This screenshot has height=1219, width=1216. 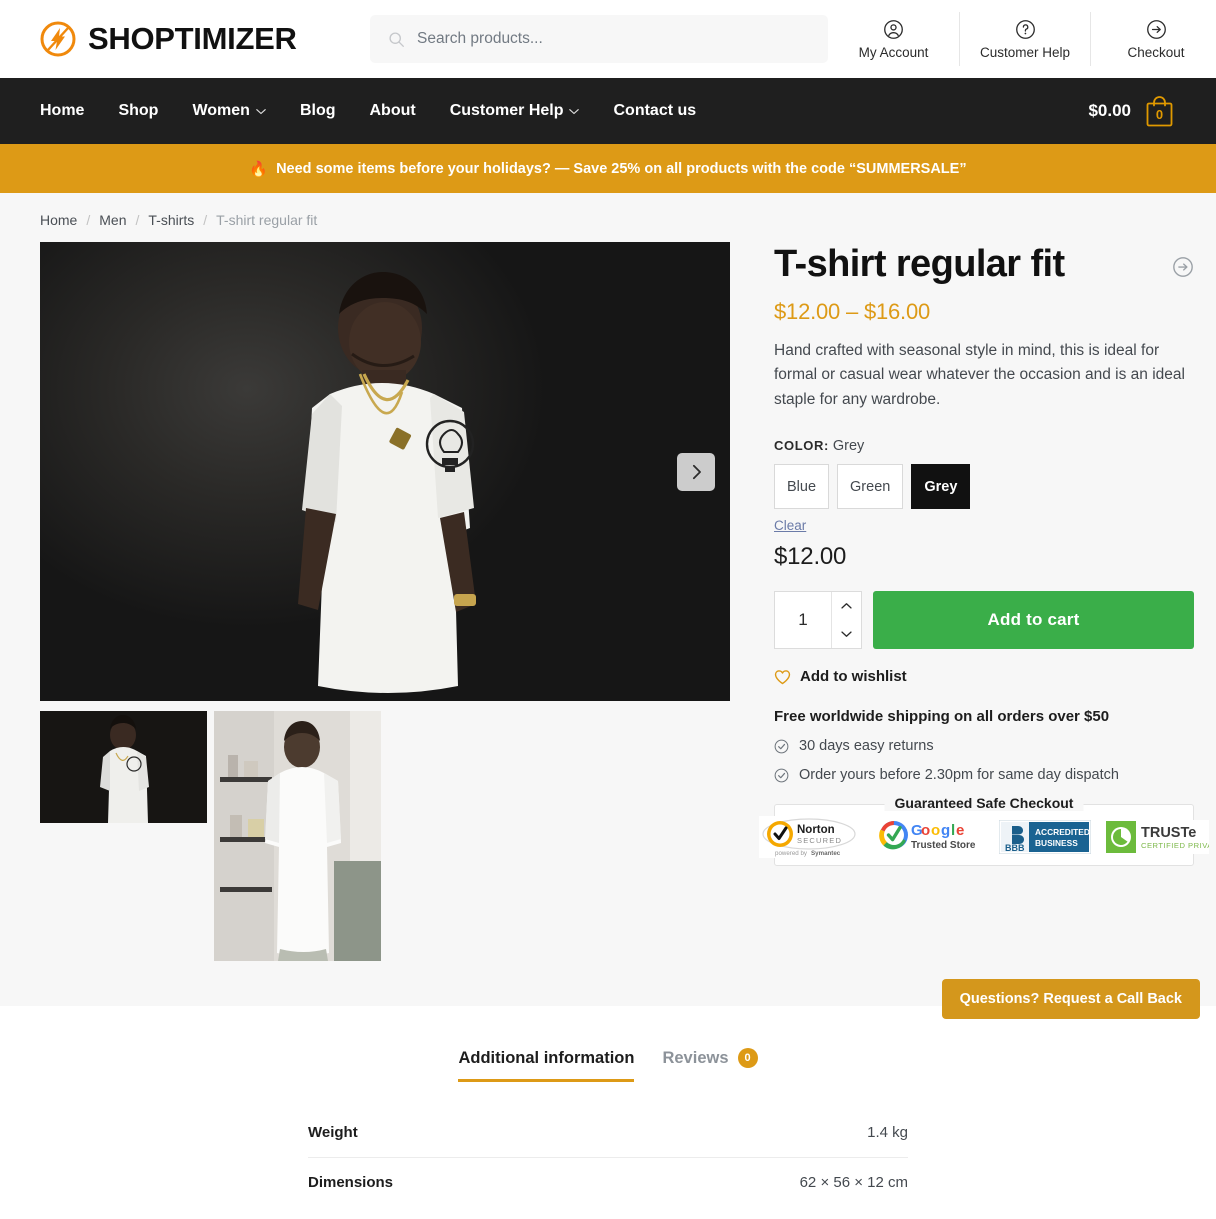 I want to click on nav-item-about: About, so click(x=392, y=111).